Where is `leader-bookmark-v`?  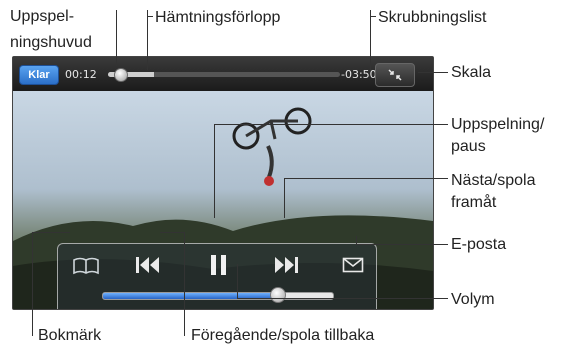
leader-bookmark-v is located at coordinates (32, 284).